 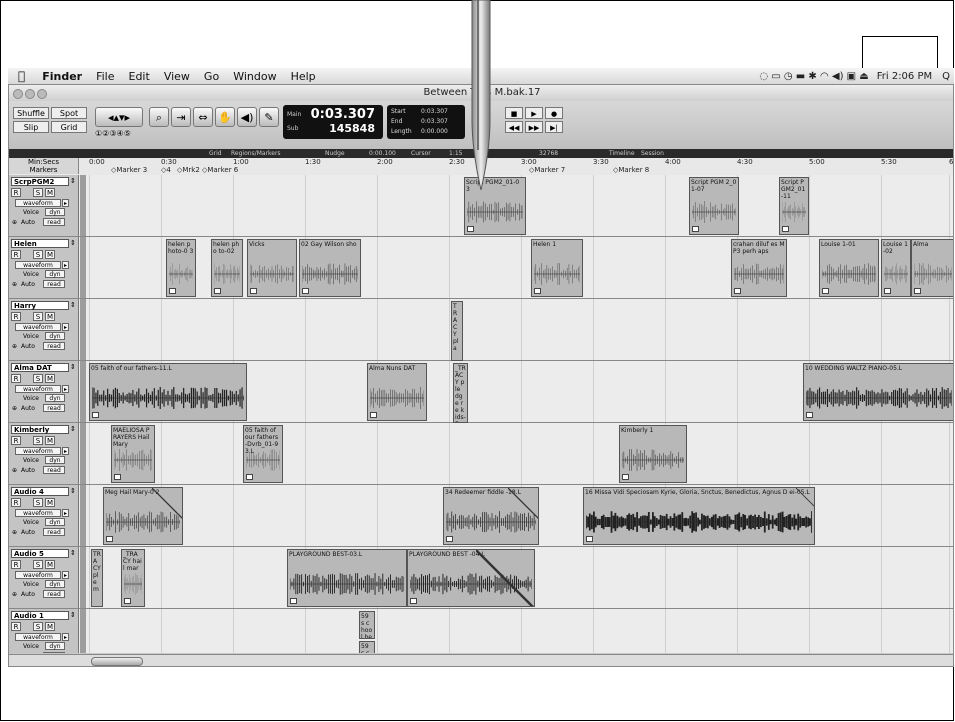 I want to click on audio-region: TR A CY pl e m, so click(x=97, y=578).